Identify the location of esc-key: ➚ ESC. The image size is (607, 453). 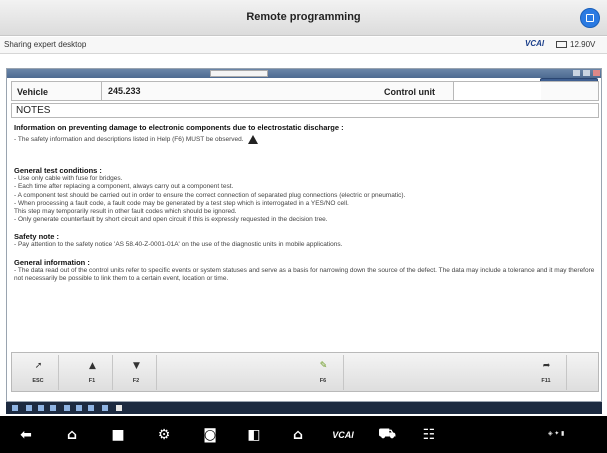
(38, 372).